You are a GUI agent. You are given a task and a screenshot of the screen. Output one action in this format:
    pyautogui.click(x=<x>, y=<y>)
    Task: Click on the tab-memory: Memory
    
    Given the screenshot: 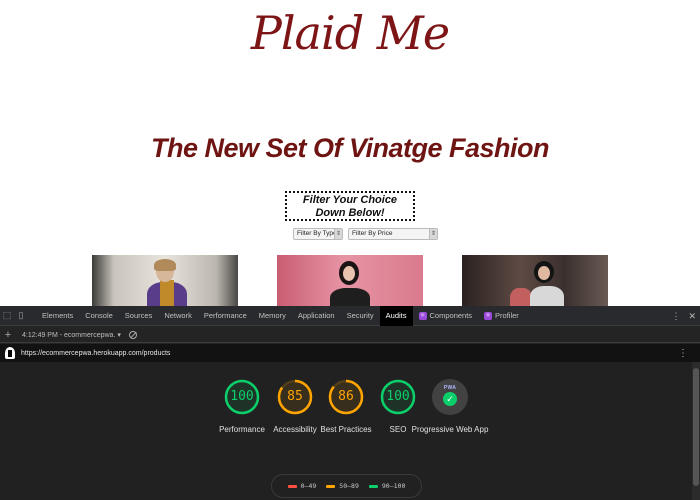 What is the action you would take?
    pyautogui.click(x=272, y=316)
    